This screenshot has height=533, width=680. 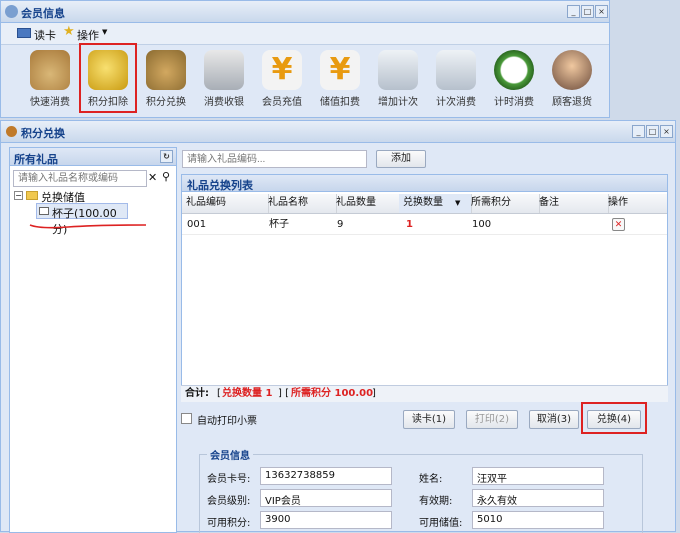 I want to click on tool-recharge: ¥ 会员充值, so click(x=282, y=78).